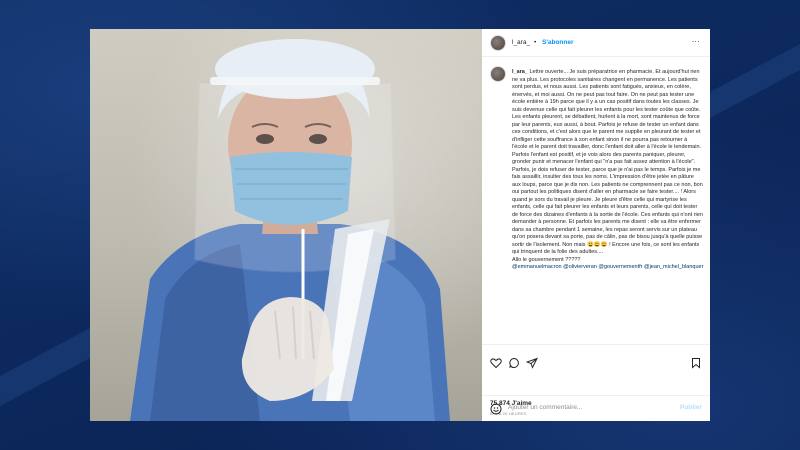  What do you see at coordinates (691, 407) in the screenshot?
I see `publish-button: Publier` at bounding box center [691, 407].